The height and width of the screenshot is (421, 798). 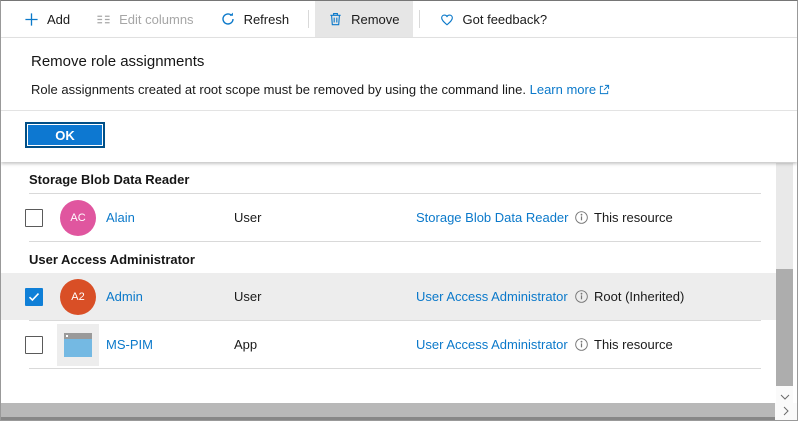 What do you see at coordinates (228, 19) in the screenshot?
I see `refresh-icon` at bounding box center [228, 19].